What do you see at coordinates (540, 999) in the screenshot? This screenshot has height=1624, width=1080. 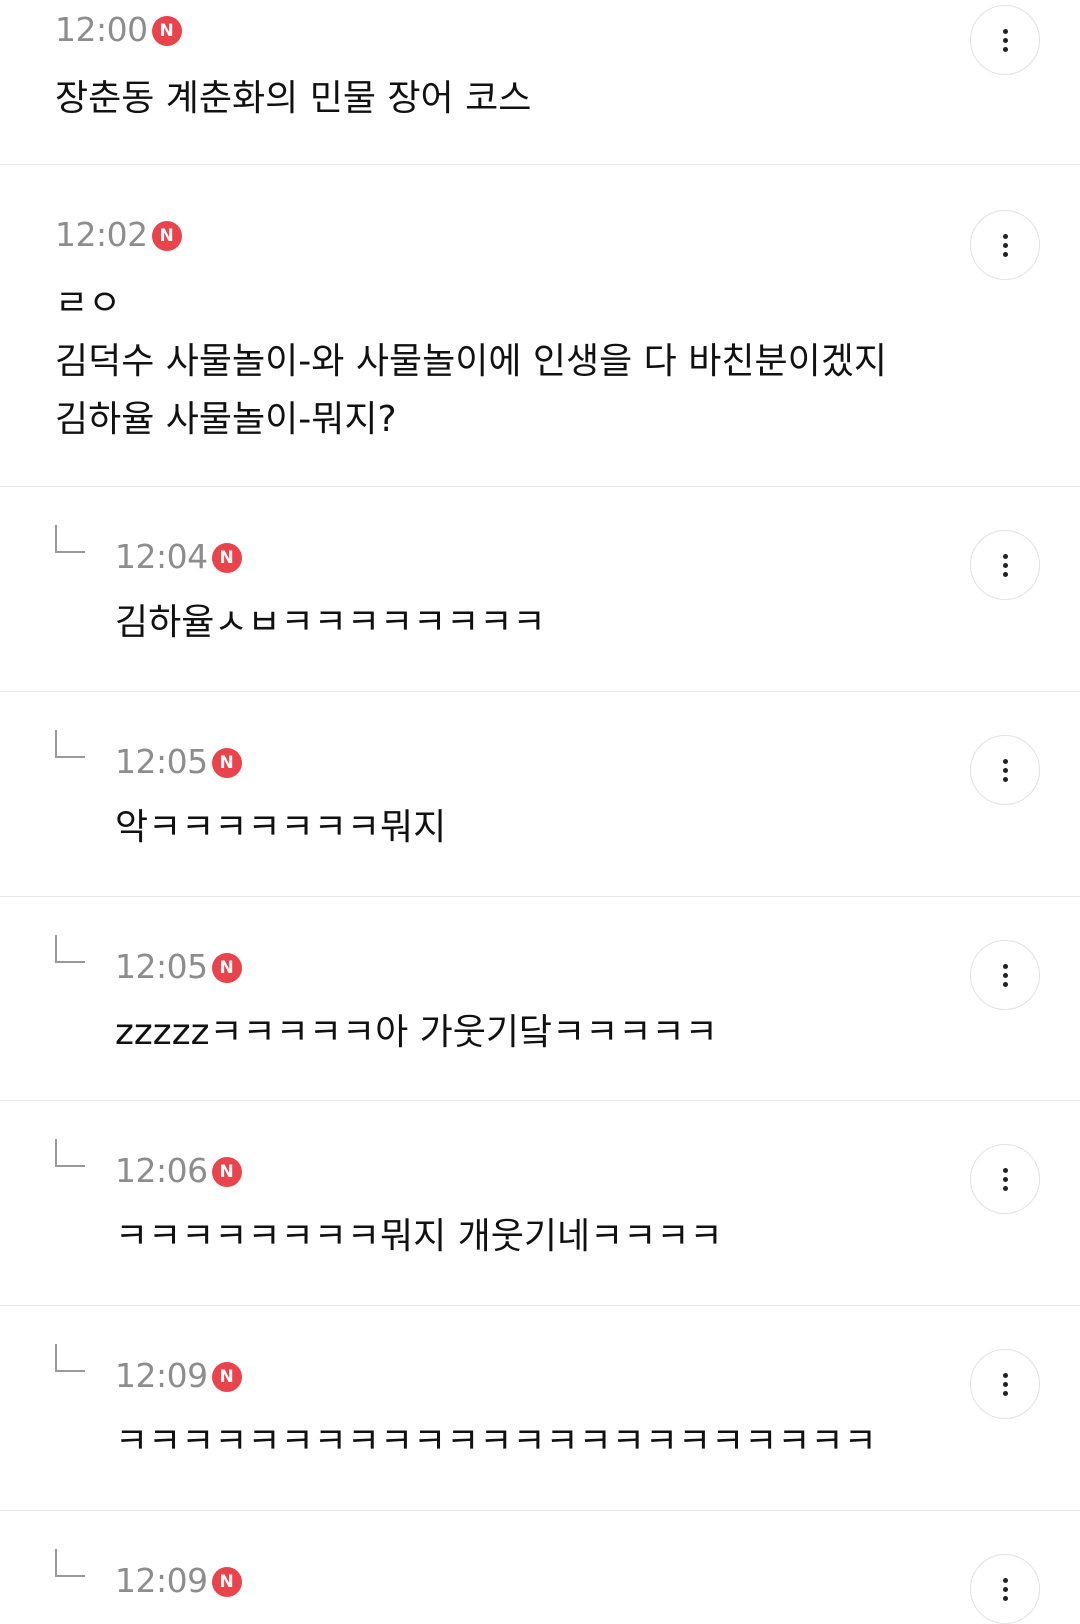 I see `reply-item: 12:05 N zzzzzㅋㅋㅋㅋㅋ아 가웃기닼ㅋㅋㅋㅋㅋ` at bounding box center [540, 999].